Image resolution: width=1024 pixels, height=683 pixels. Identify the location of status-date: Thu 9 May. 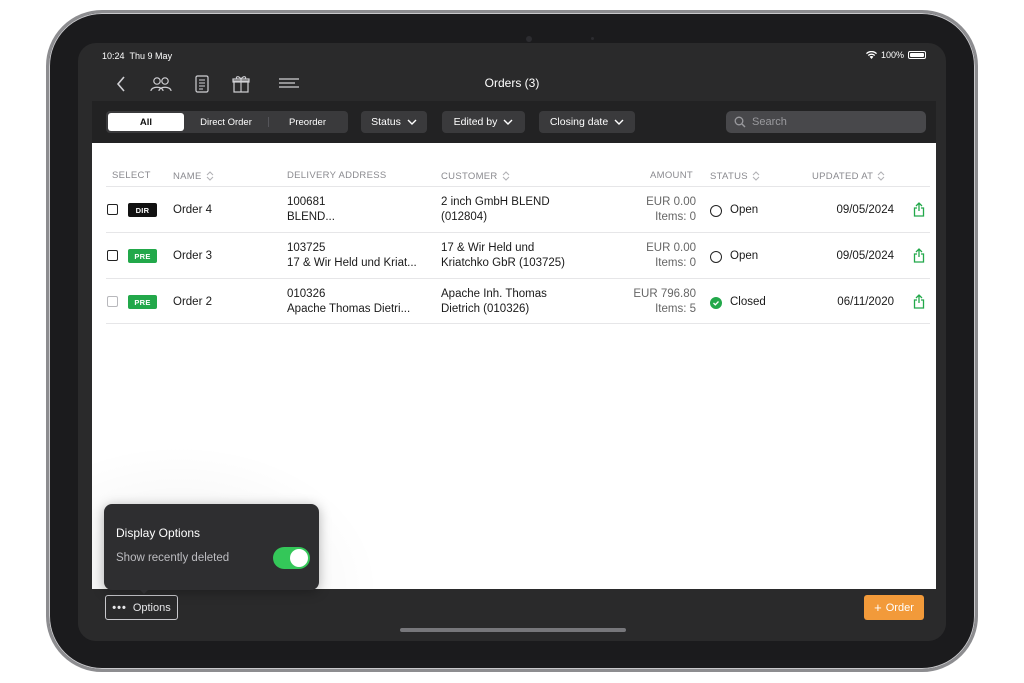
(151, 56).